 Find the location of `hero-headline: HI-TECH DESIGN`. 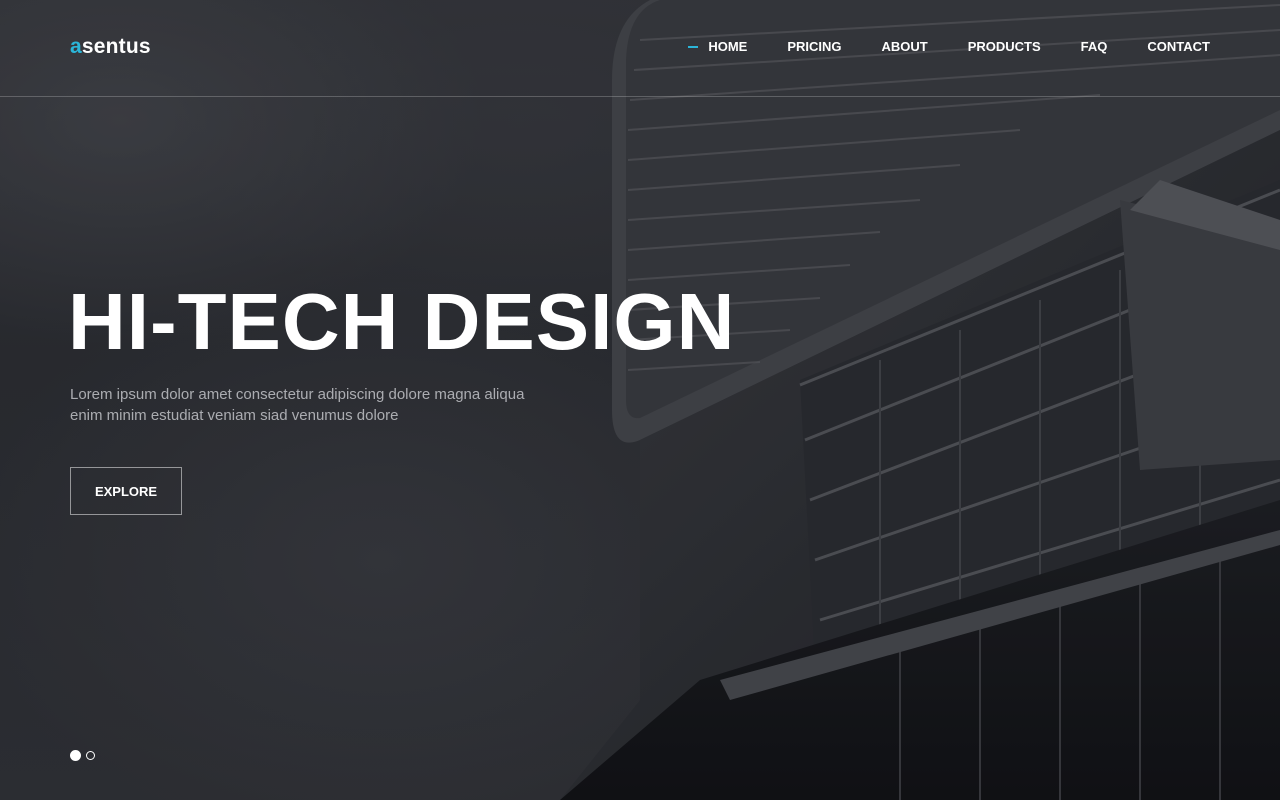

hero-headline: HI-TECH DESIGN is located at coordinates (402, 321).